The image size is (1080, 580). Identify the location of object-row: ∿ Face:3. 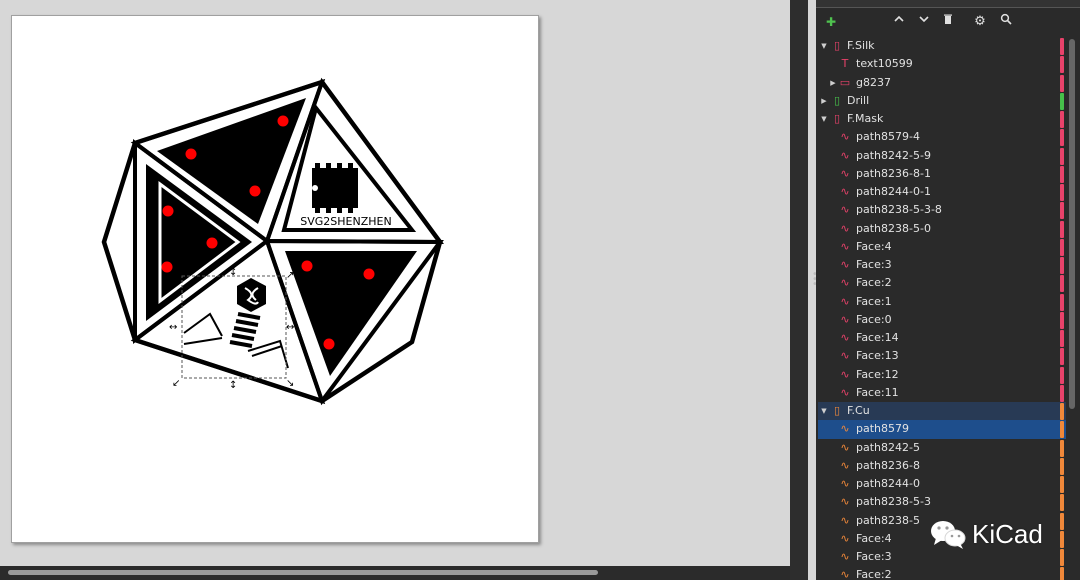
(942, 265).